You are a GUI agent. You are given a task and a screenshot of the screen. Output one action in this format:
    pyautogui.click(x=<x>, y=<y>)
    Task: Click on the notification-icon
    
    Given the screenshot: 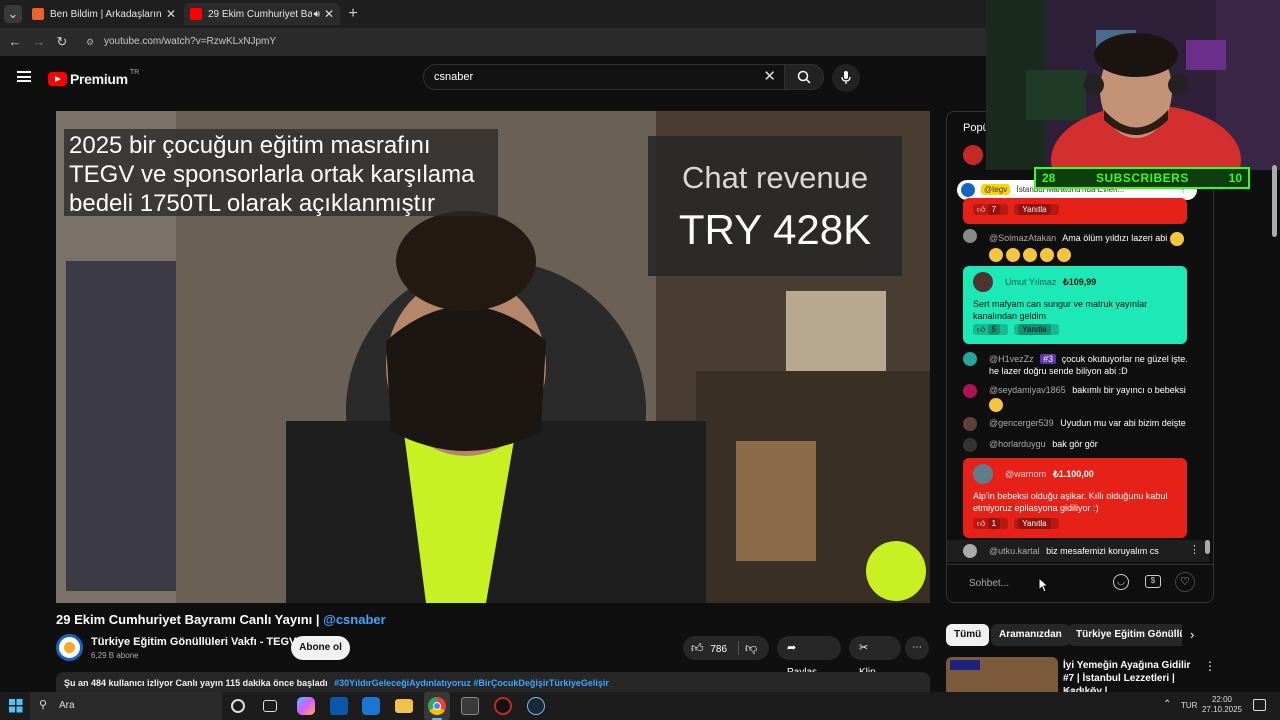 What is the action you would take?
    pyautogui.click(x=1259, y=705)
    